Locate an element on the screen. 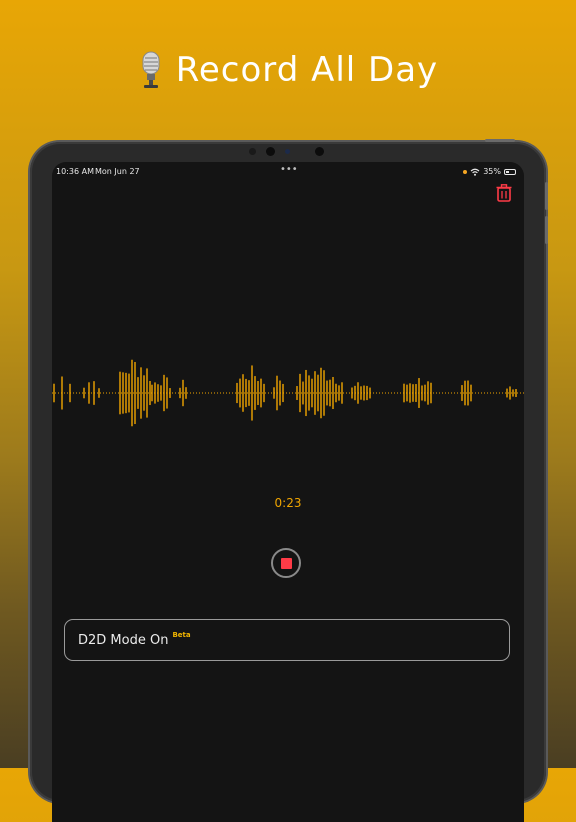 The width and height of the screenshot is (576, 822). front-camera is located at coordinates (287, 151).